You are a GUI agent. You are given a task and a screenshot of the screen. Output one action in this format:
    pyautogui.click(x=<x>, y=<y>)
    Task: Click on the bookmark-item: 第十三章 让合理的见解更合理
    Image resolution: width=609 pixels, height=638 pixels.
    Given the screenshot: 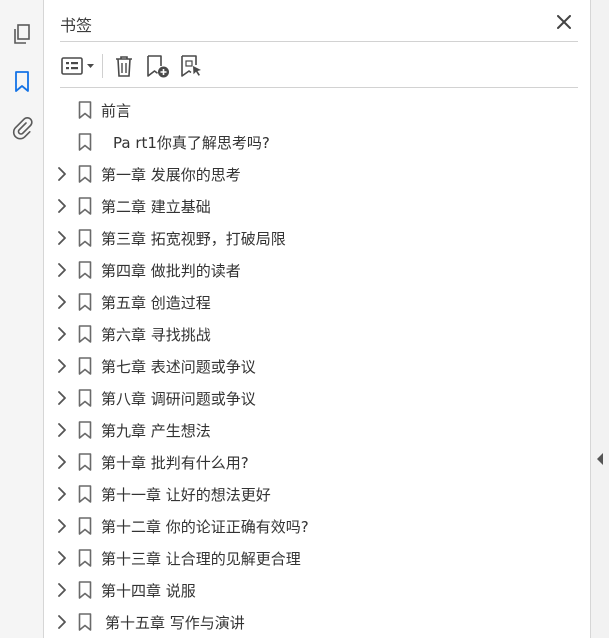 What is the action you would take?
    pyautogui.click(x=317, y=558)
    